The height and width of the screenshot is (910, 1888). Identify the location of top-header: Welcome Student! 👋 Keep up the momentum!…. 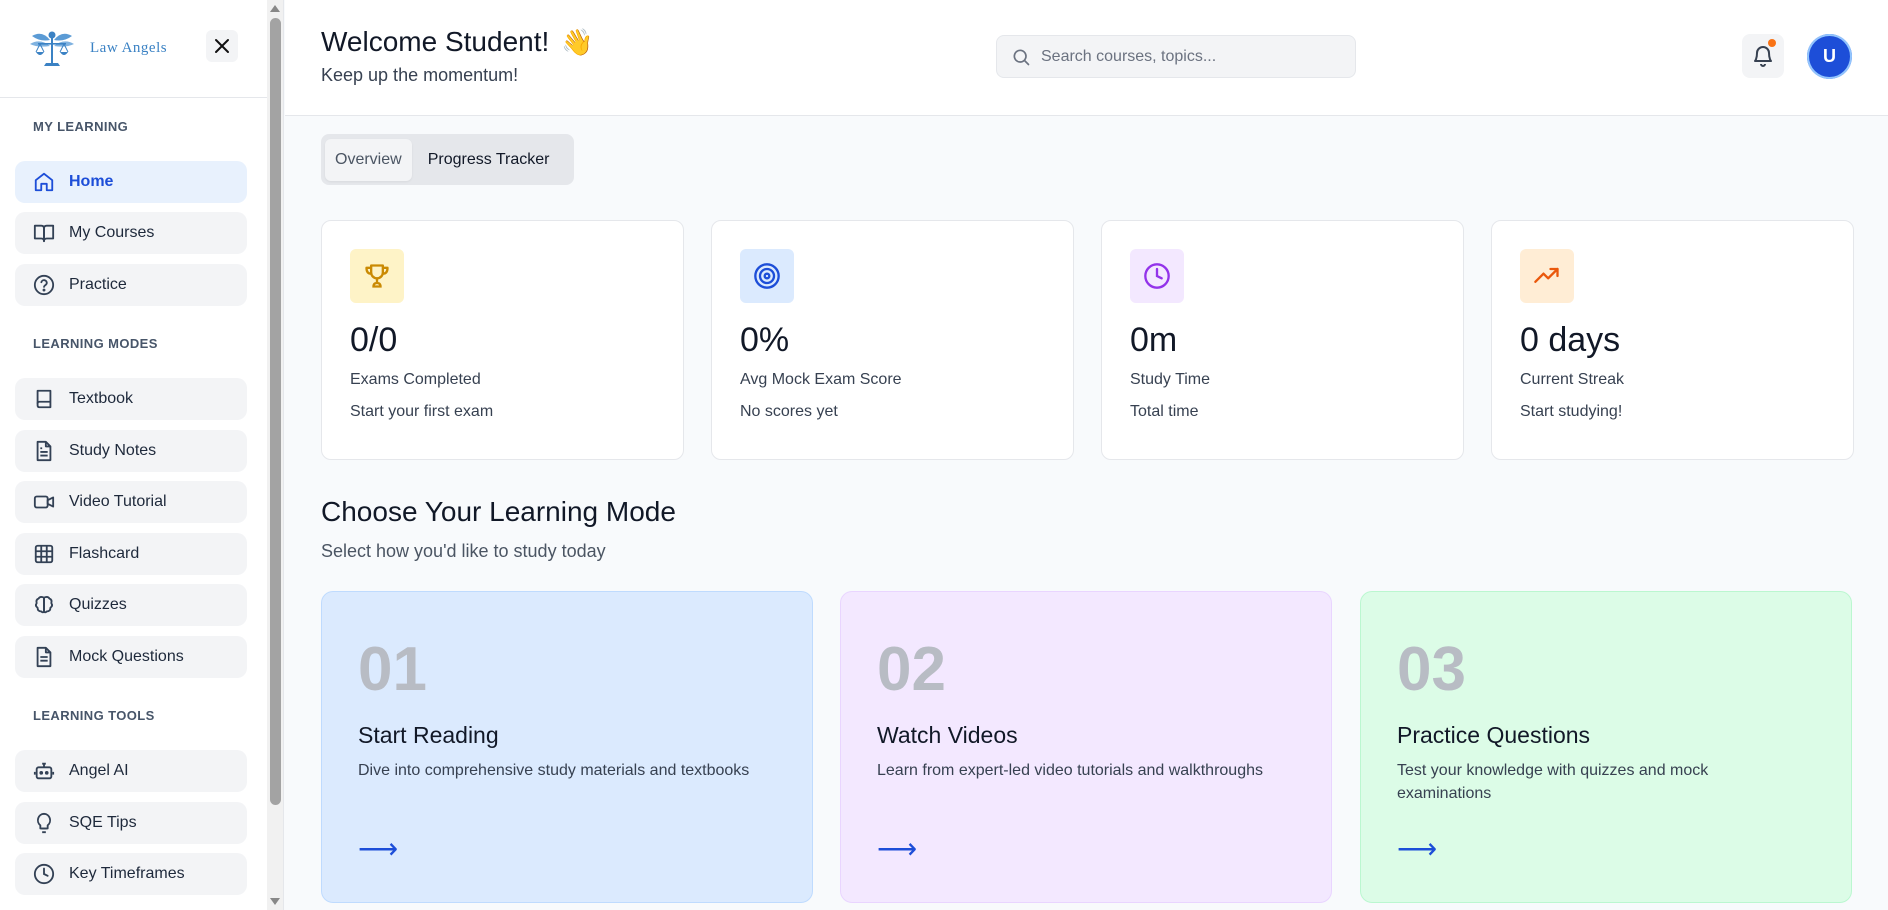
(1086, 58).